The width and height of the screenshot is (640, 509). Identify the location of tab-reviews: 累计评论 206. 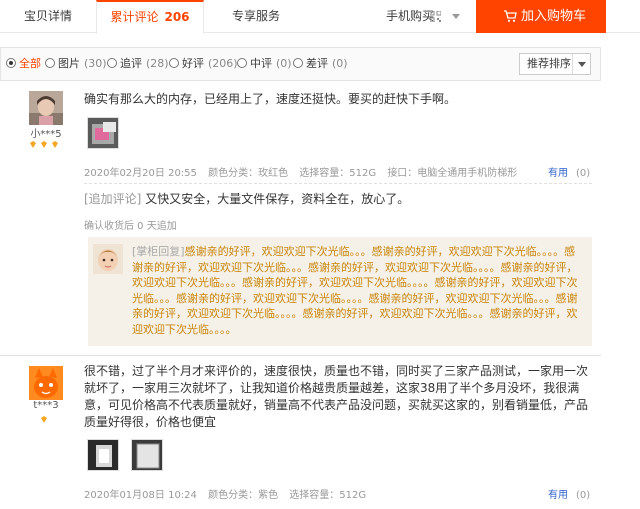
(150, 17).